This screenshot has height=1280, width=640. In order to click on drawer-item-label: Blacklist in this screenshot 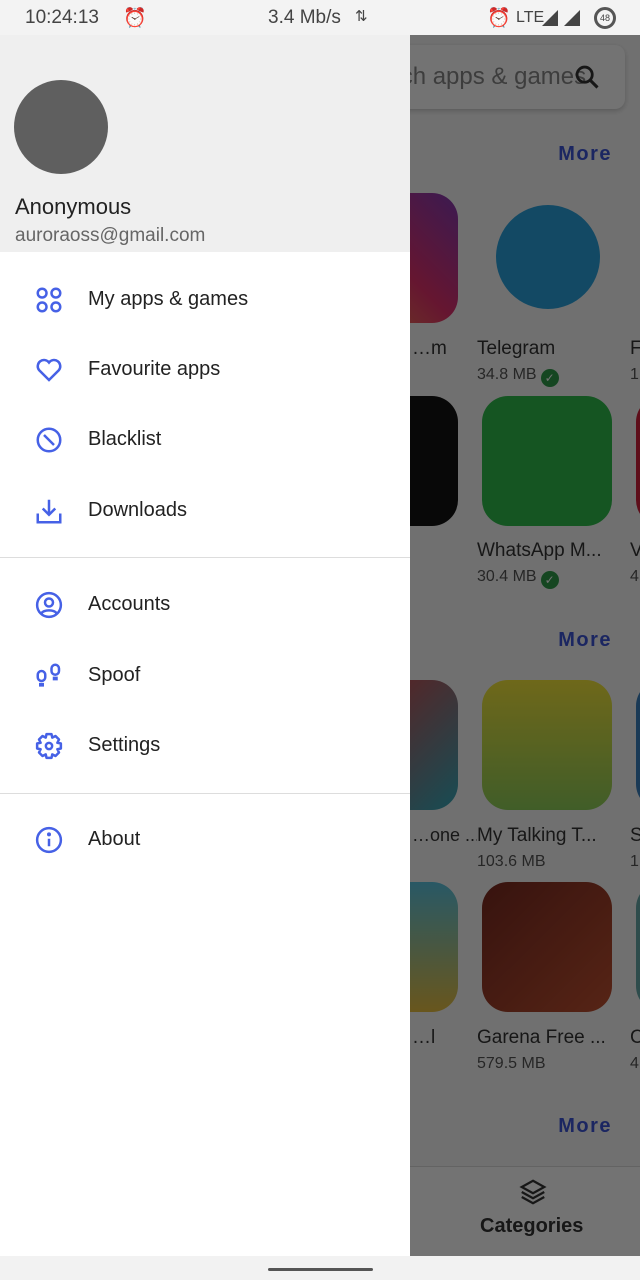, I will do `click(125, 439)`.